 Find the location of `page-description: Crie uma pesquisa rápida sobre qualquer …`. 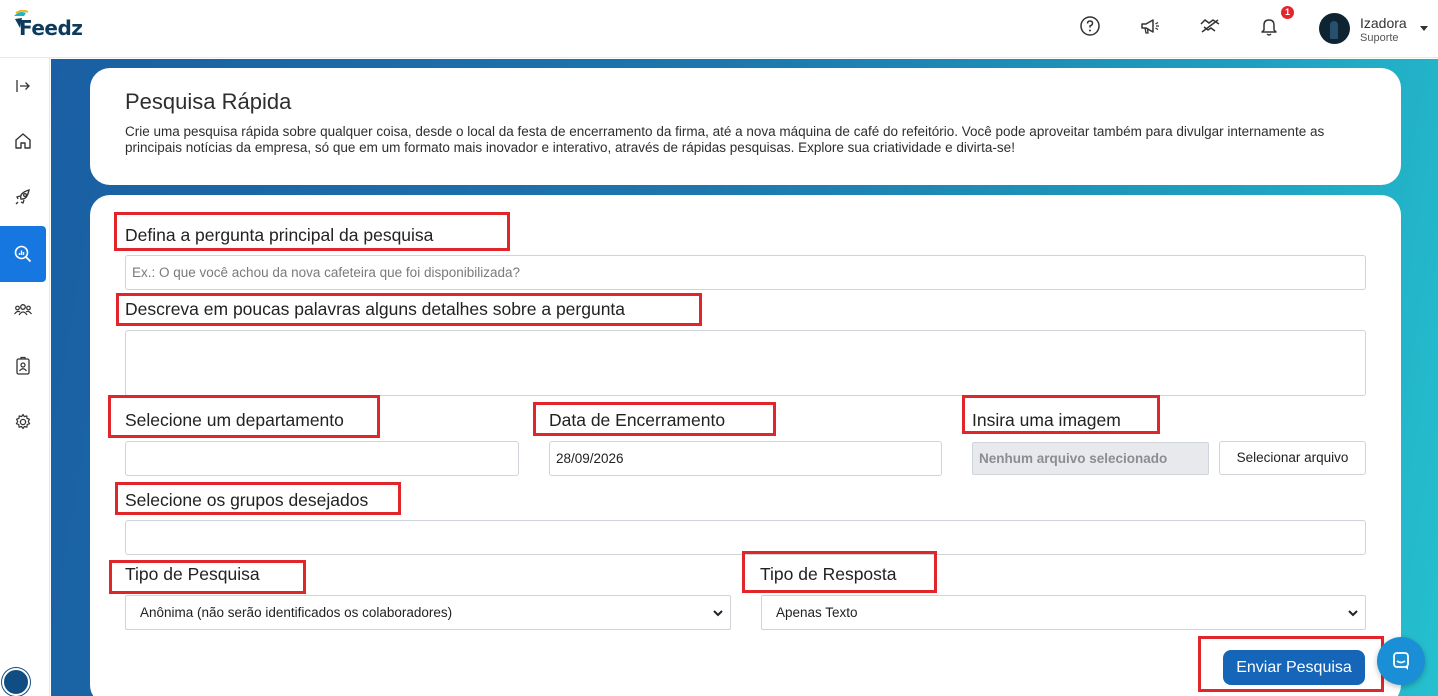

page-description: Crie uma pesquisa rápida sobre qualquer … is located at coordinates (725, 139).